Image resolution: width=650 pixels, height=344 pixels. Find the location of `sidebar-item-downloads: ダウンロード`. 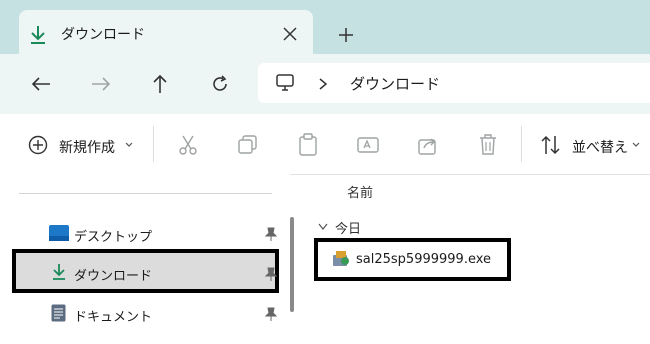

sidebar-item-downloads: ダウンロード is located at coordinates (113, 274).